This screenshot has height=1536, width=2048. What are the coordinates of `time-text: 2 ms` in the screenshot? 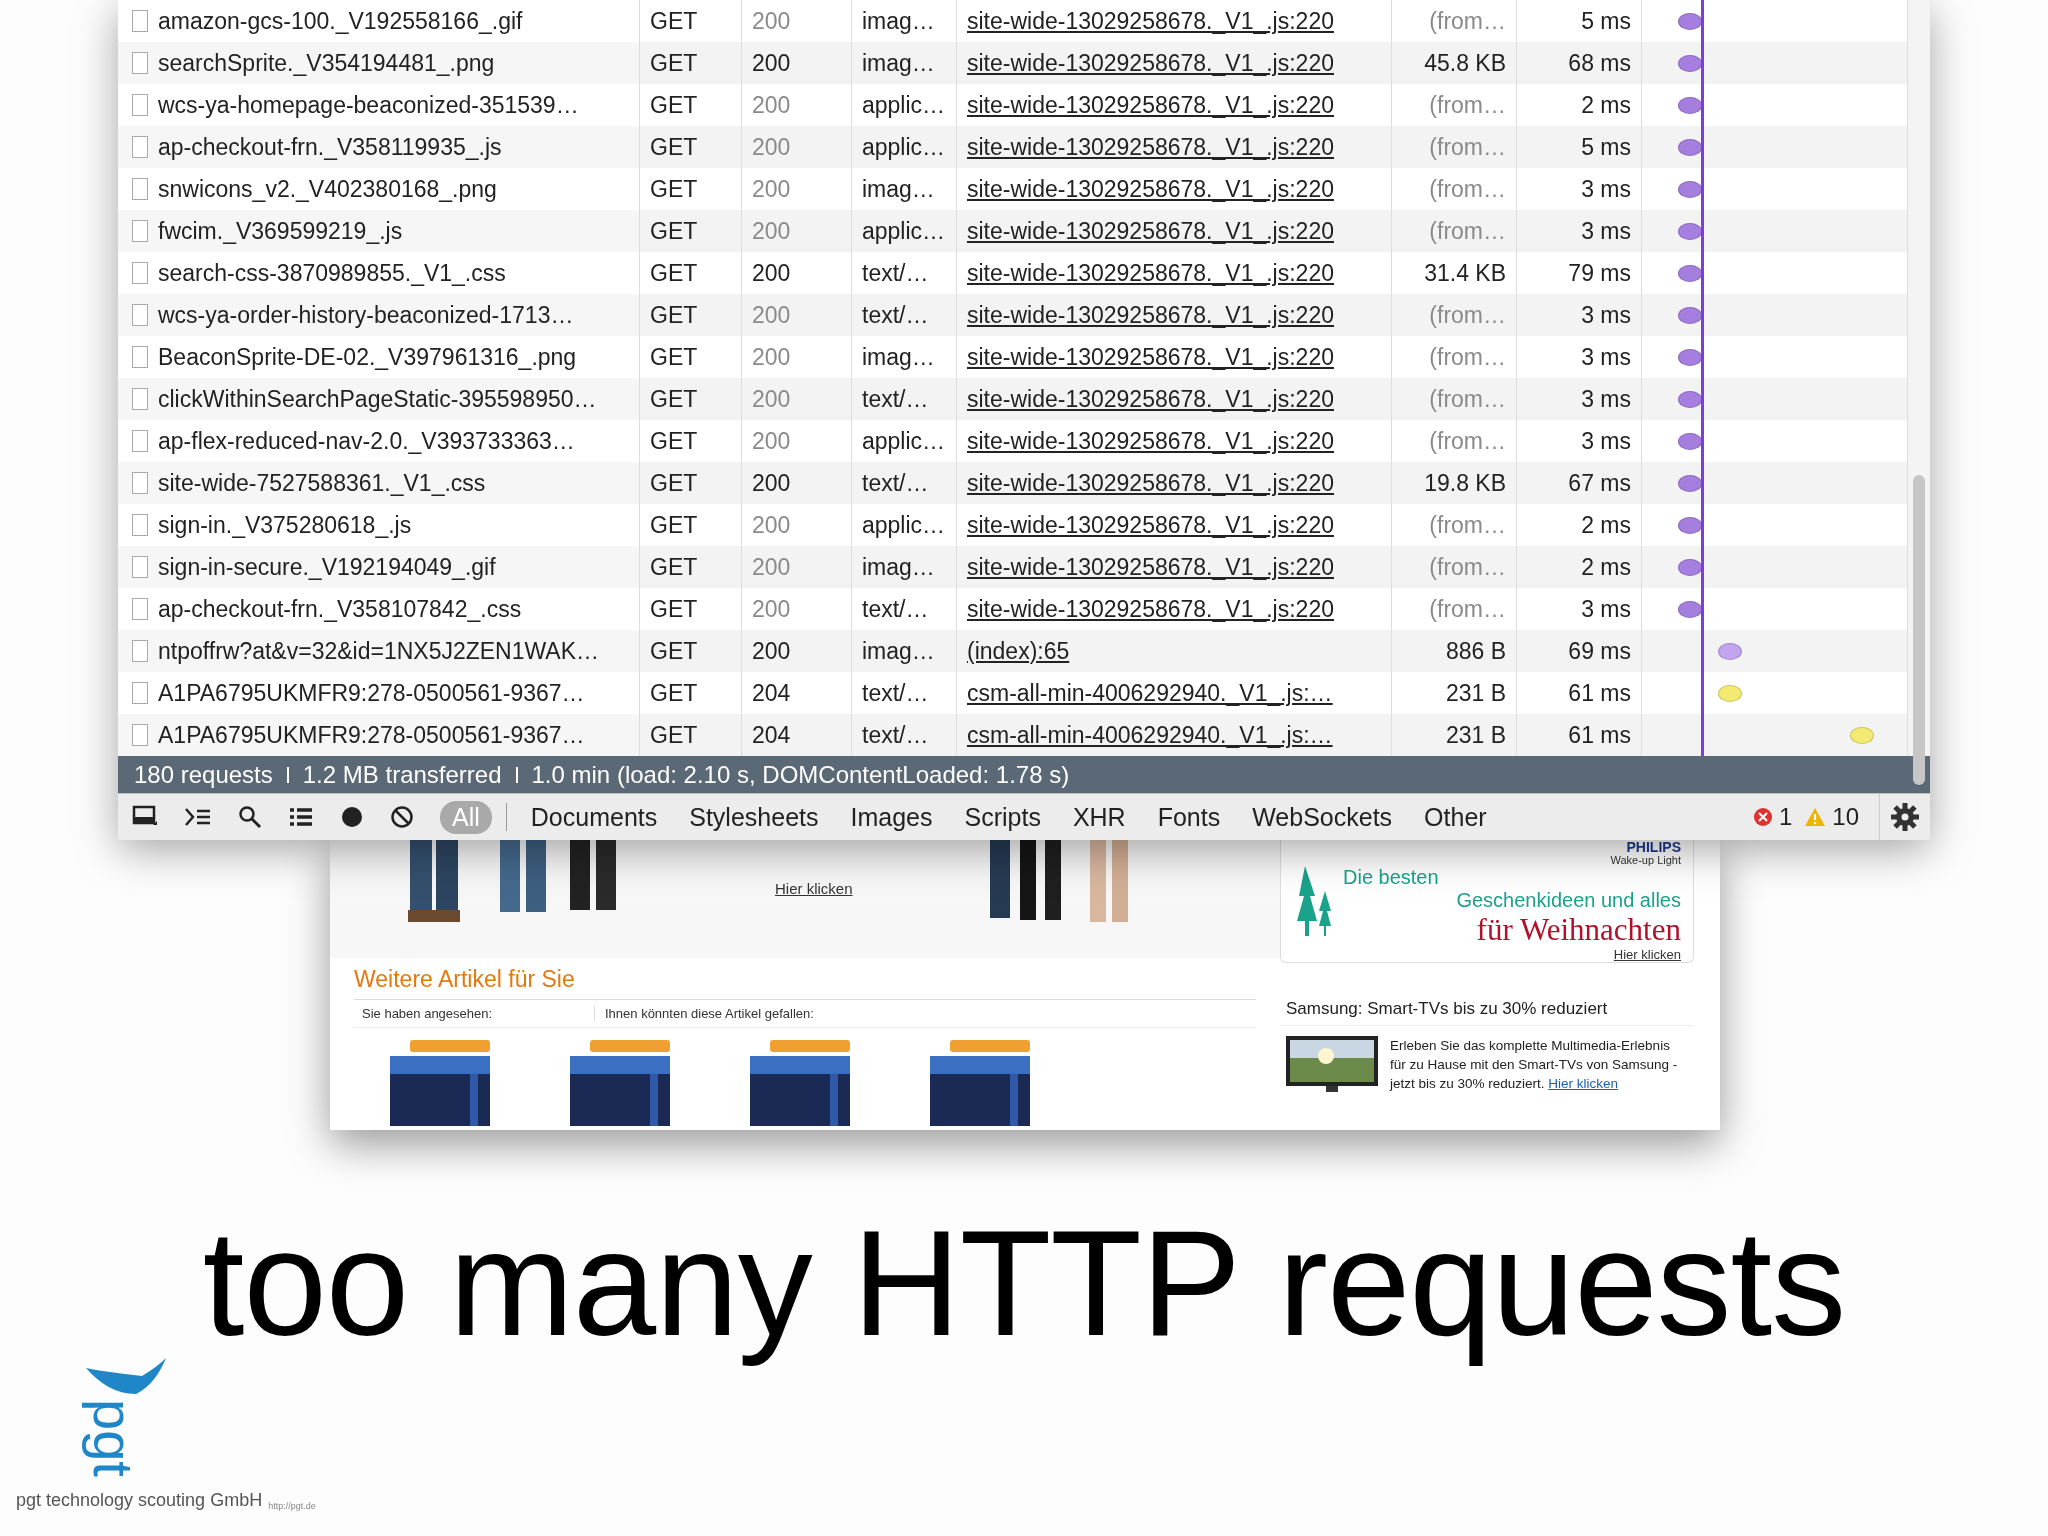 It's located at (1606, 567).